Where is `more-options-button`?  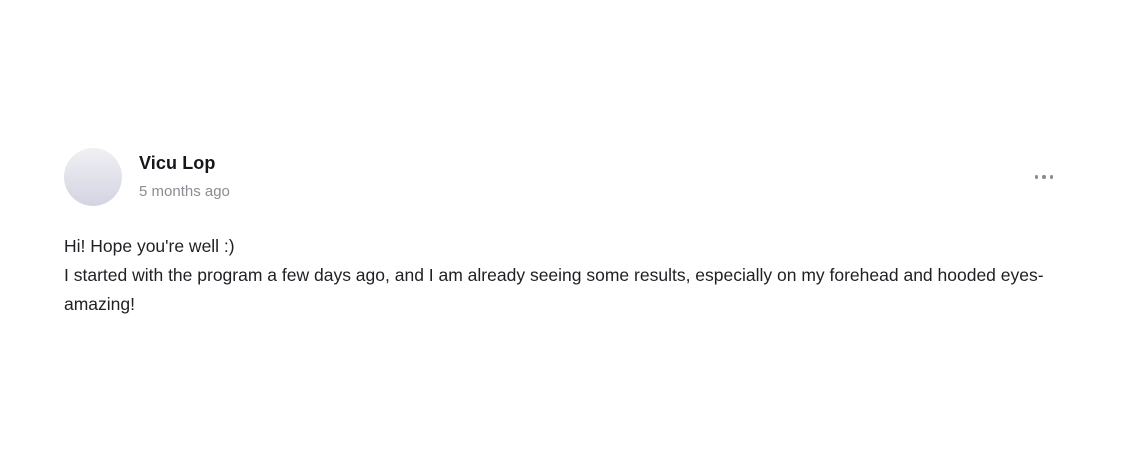 more-options-button is located at coordinates (1044, 177).